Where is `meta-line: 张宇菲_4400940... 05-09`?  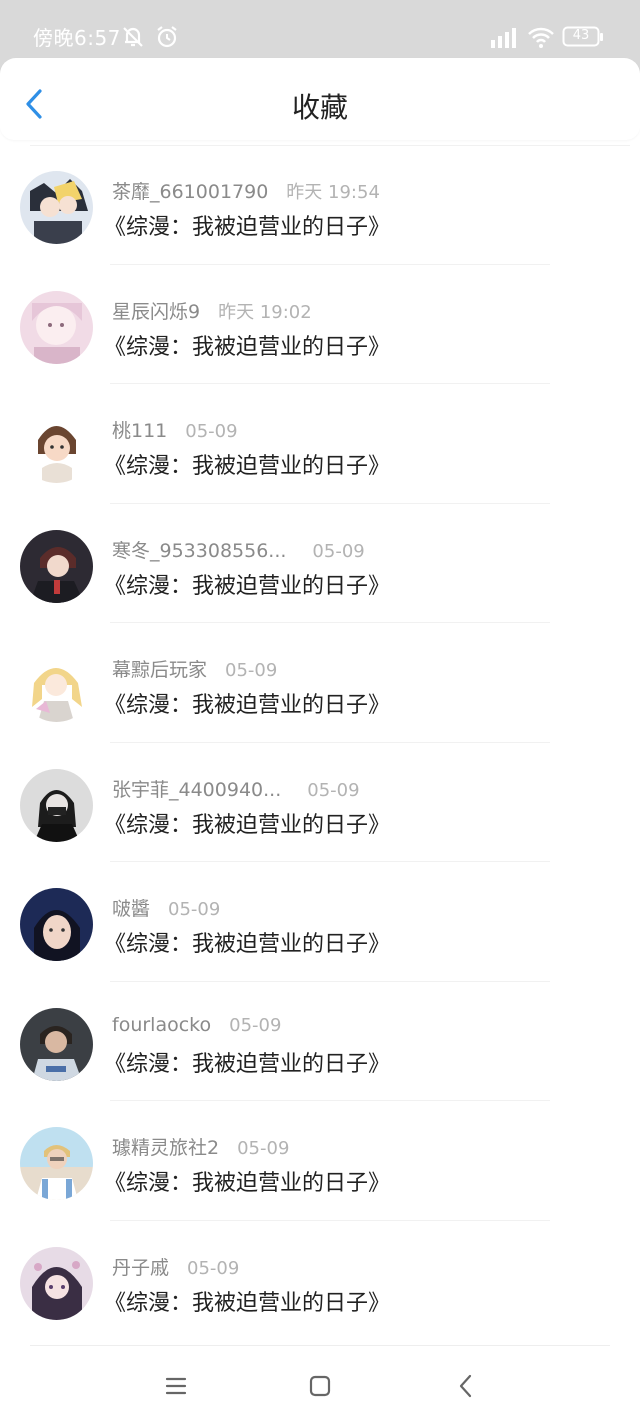 meta-line: 张宇菲_4400940... 05-09 is located at coordinates (236, 788).